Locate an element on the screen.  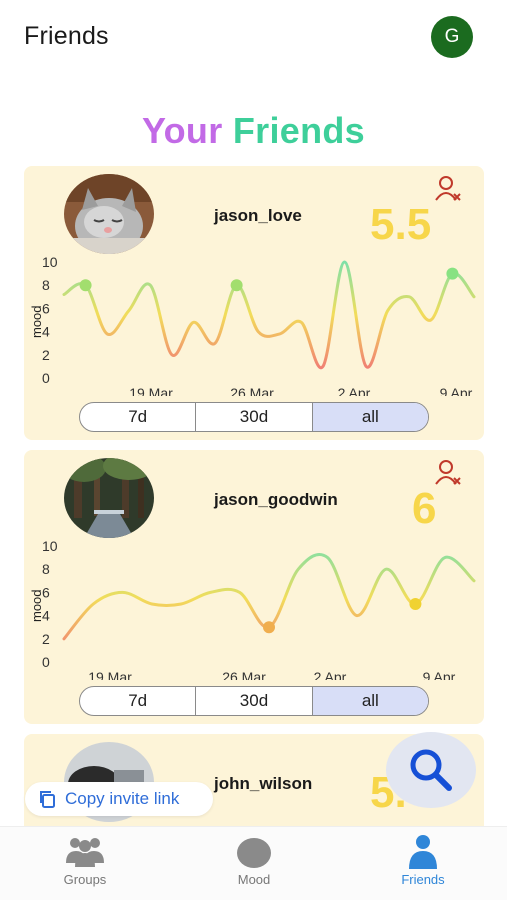
nav-groups: Groups is located at coordinates (85, 863).